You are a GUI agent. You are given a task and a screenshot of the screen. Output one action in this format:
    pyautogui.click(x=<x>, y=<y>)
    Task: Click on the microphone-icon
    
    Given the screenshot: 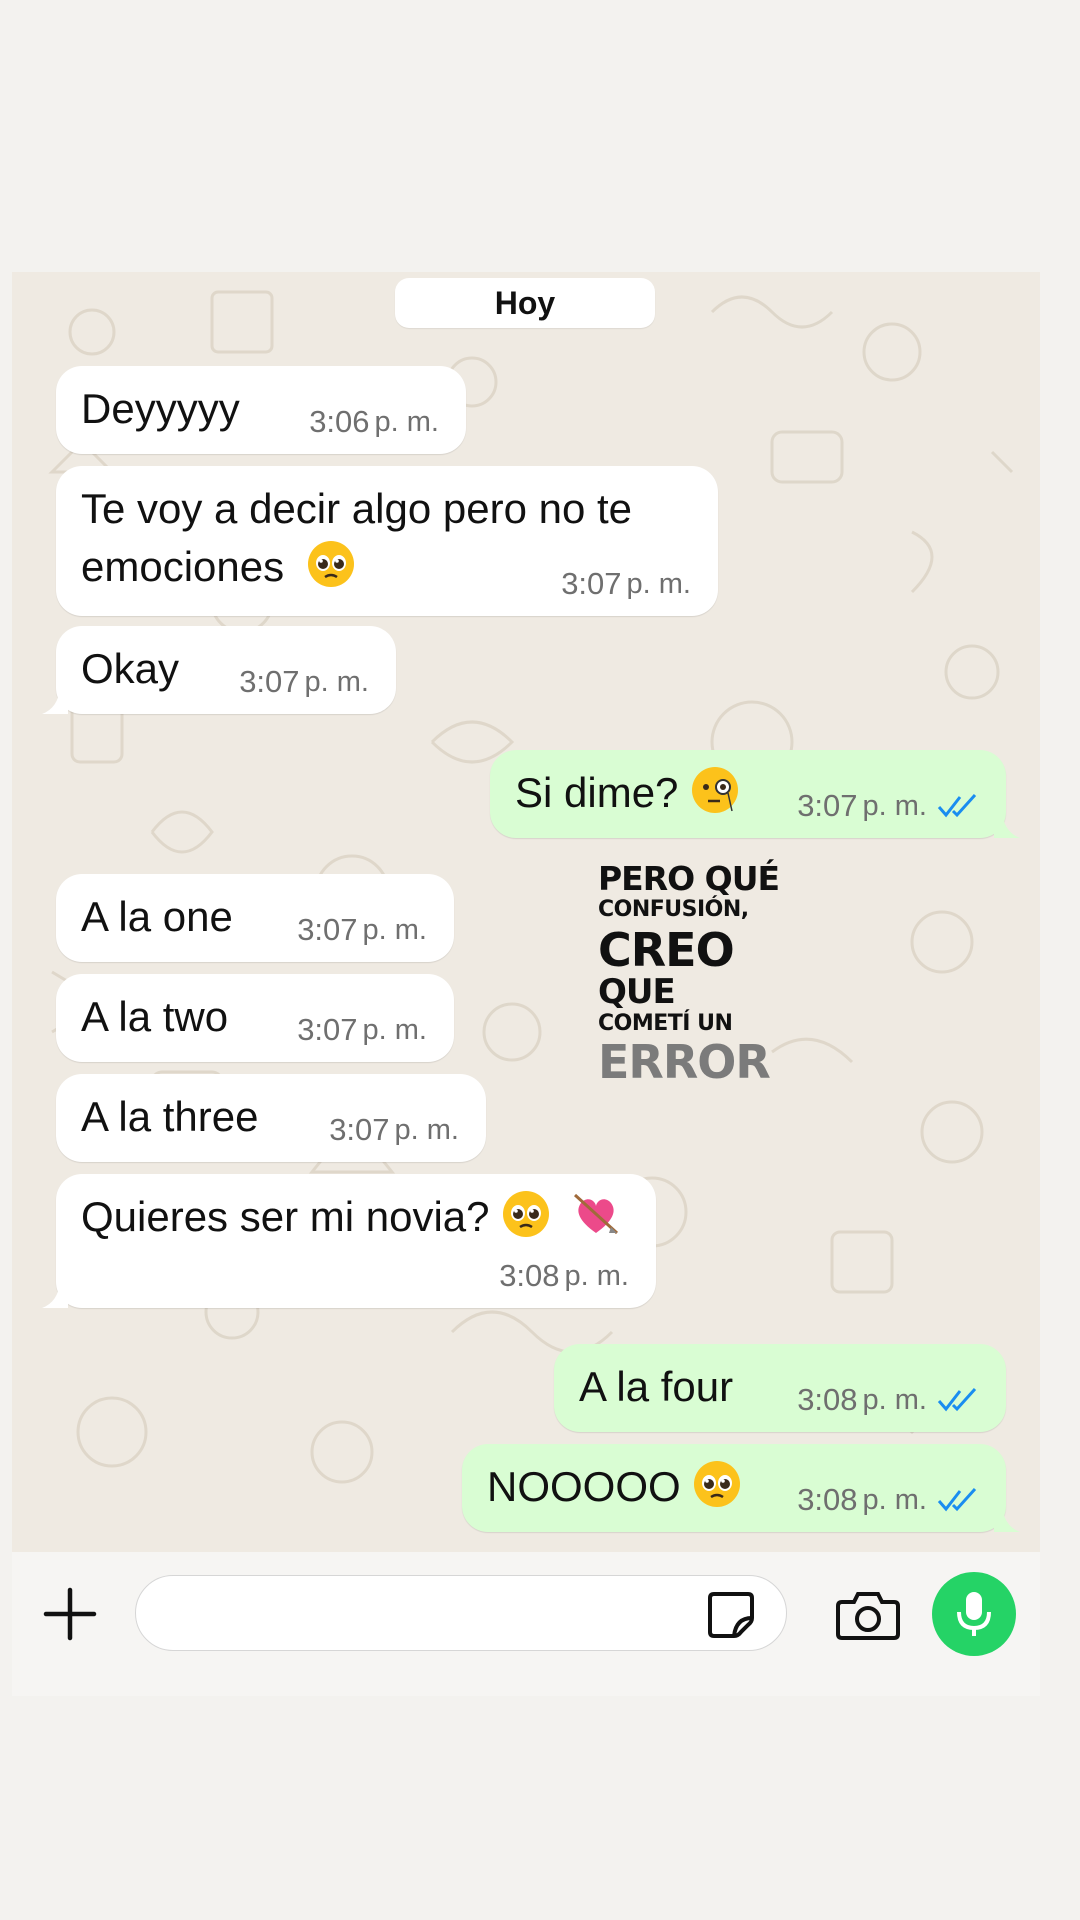 What is the action you would take?
    pyautogui.click(x=974, y=1614)
    